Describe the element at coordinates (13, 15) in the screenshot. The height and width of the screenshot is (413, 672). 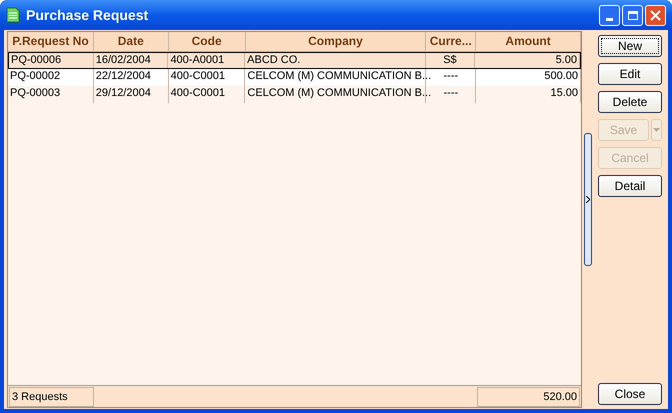
I see `document-icon` at that location.